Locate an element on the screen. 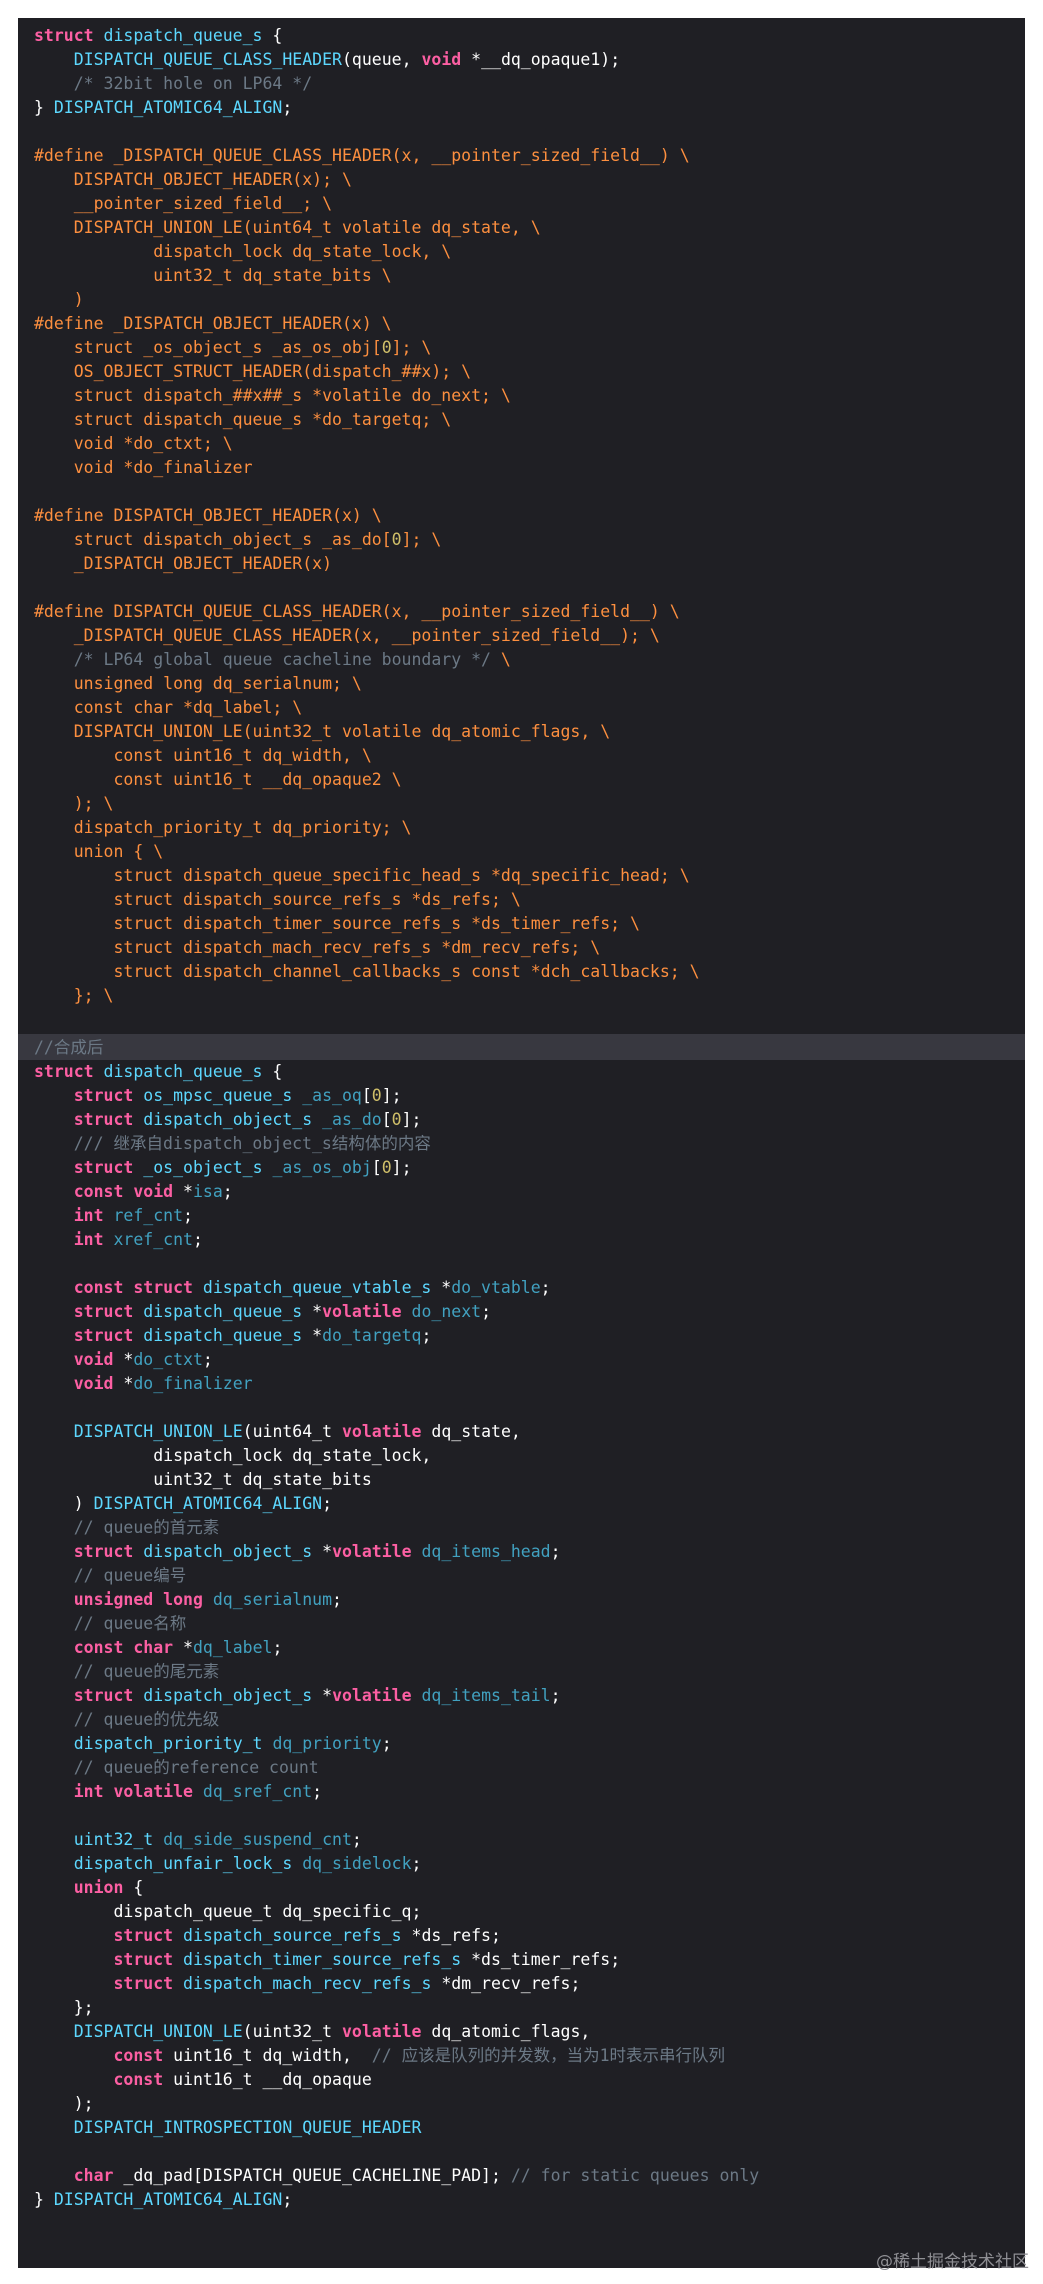 The height and width of the screenshot is (2284, 1043). code-line: union { is located at coordinates (396, 1888).